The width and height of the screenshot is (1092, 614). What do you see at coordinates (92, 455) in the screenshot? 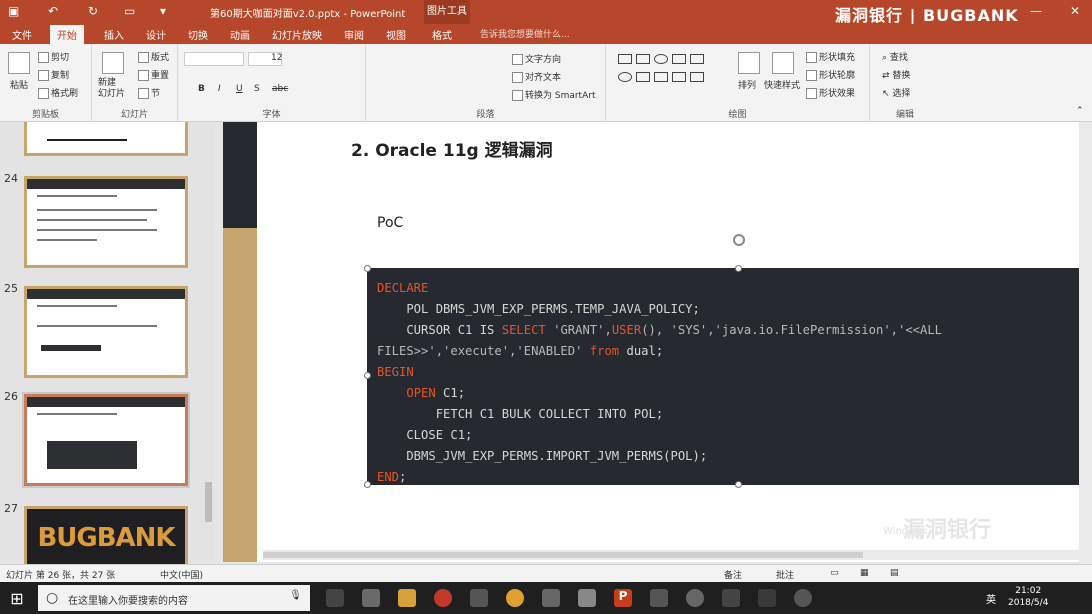
I see `thumb-code` at bounding box center [92, 455].